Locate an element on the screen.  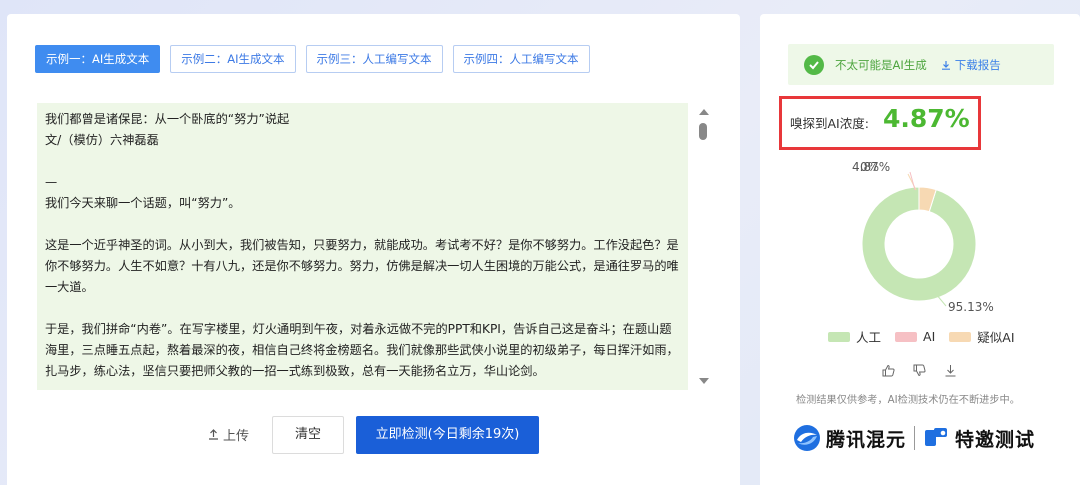
download-report-link: 下载报告 is located at coordinates (971, 65).